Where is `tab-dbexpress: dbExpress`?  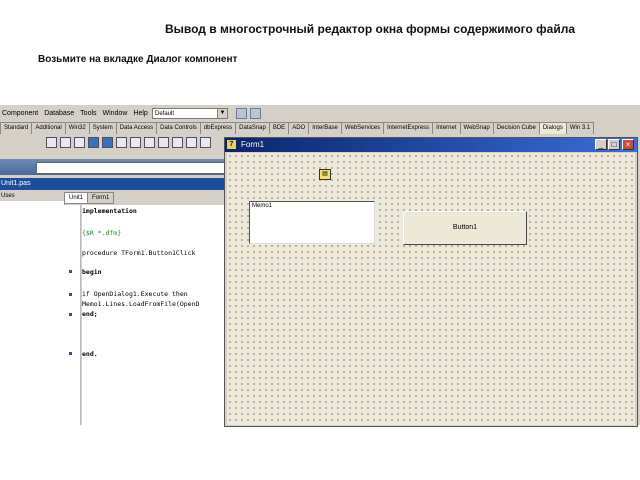 tab-dbexpress: dbExpress is located at coordinates (218, 128).